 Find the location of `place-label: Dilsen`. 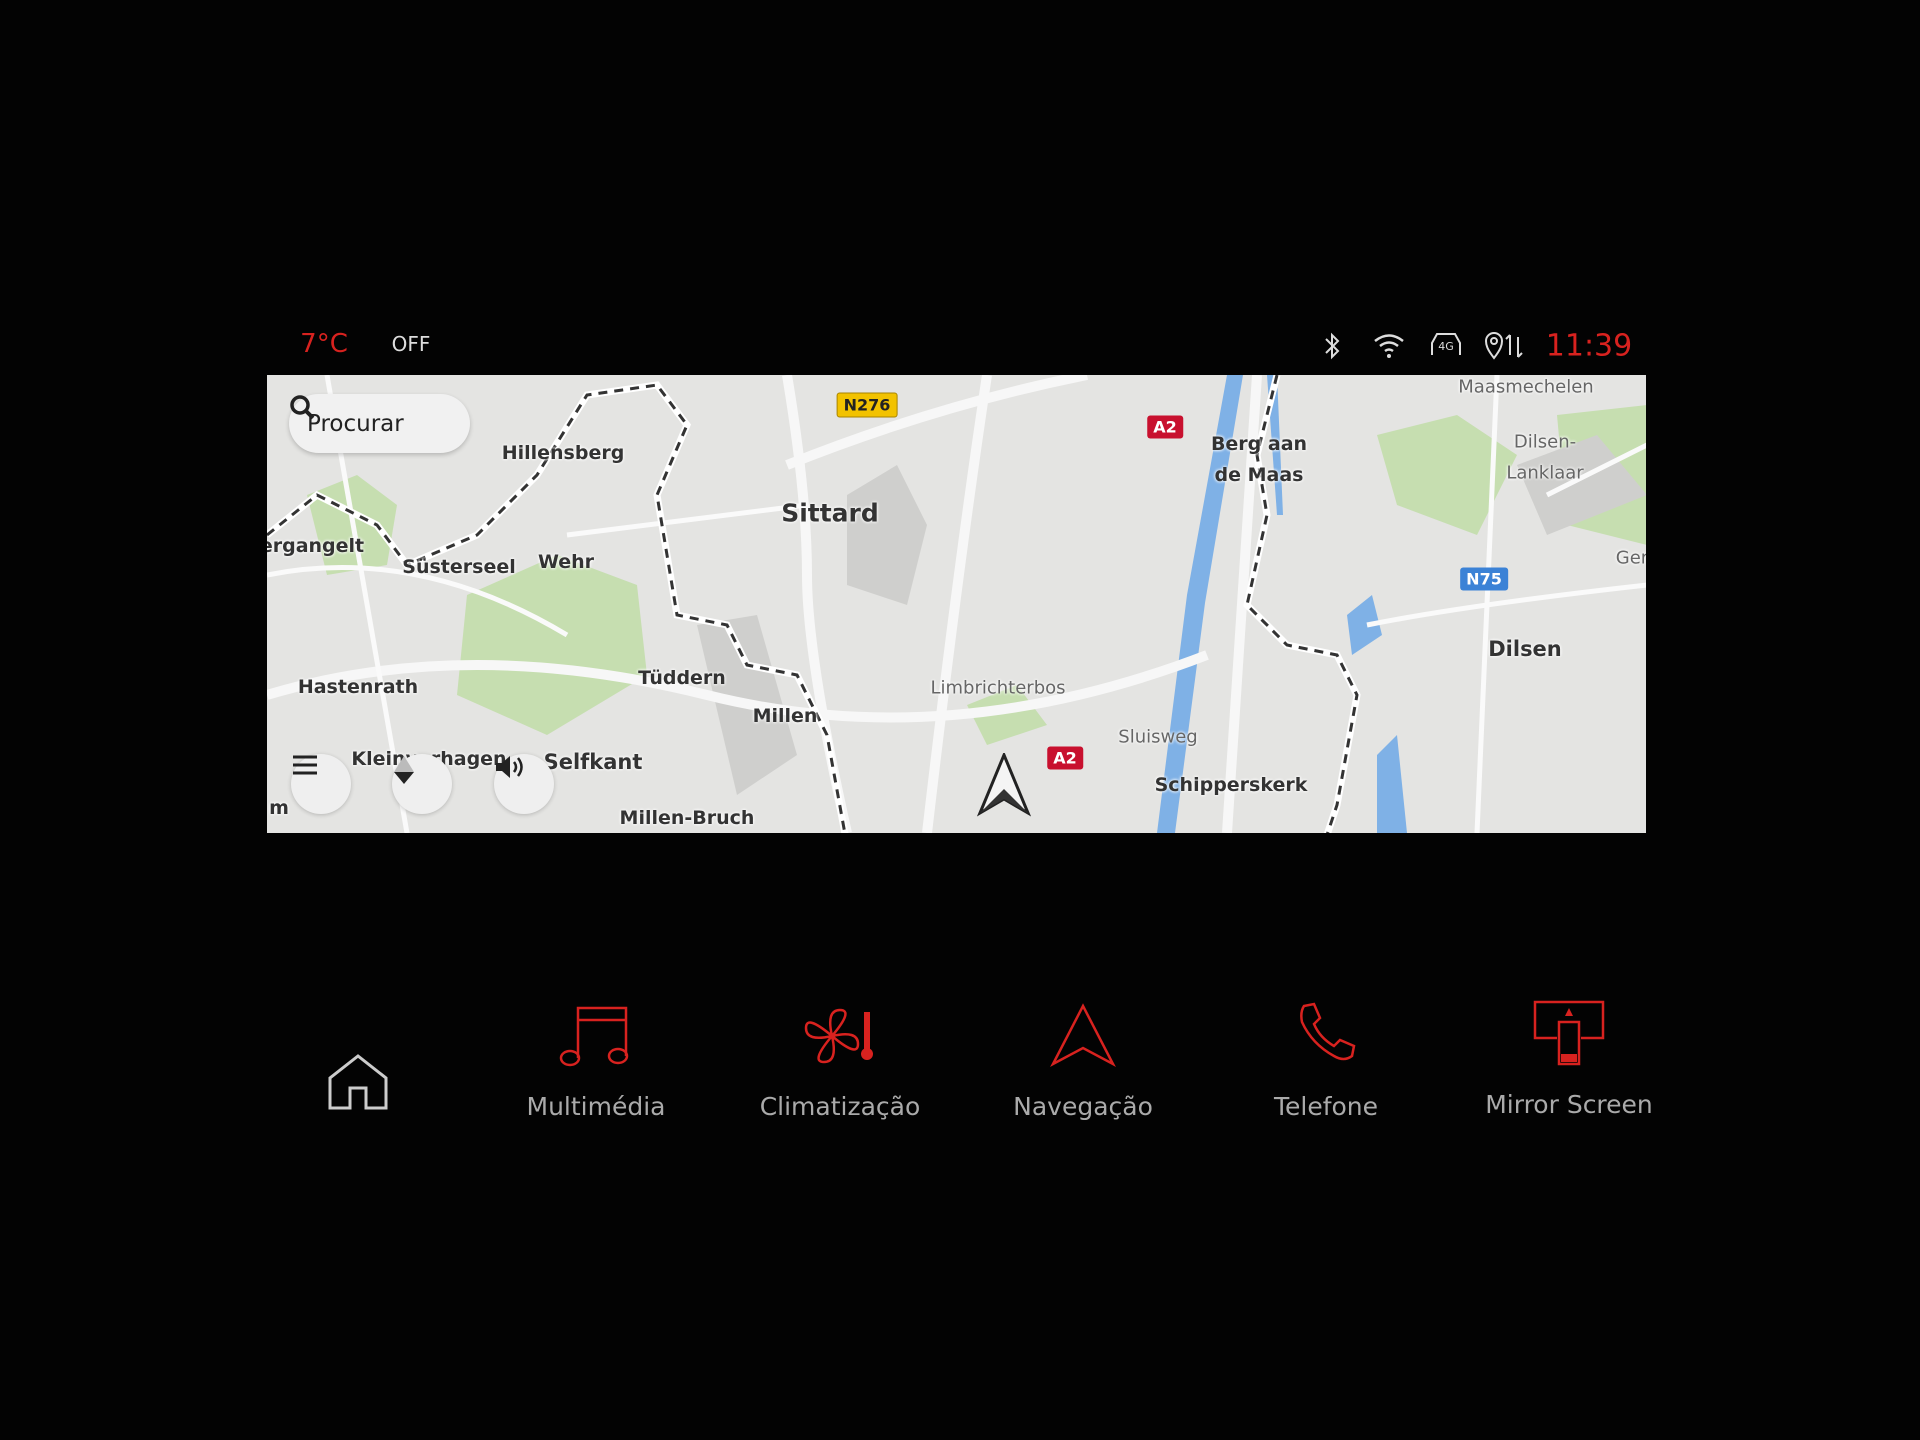

place-label: Dilsen is located at coordinates (1525, 649).